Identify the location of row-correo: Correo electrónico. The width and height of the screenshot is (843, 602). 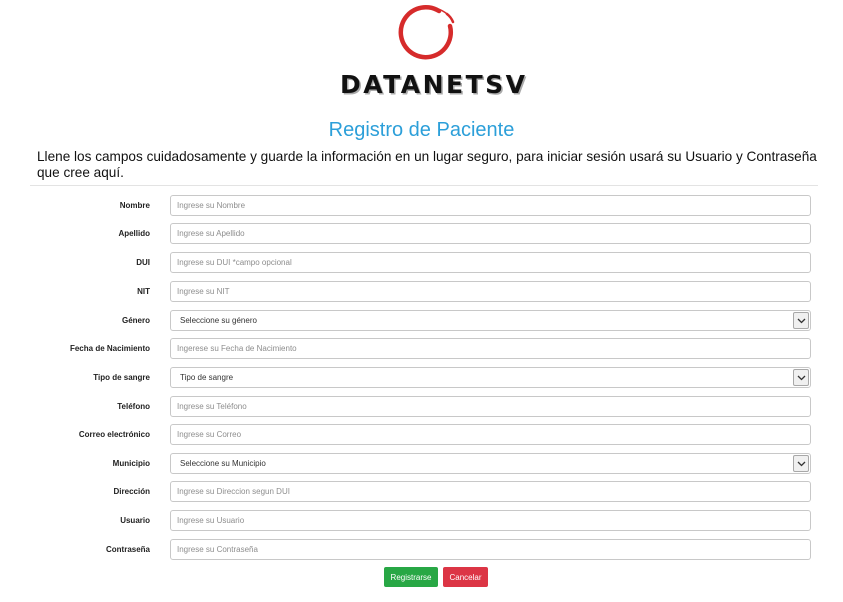
(421, 435).